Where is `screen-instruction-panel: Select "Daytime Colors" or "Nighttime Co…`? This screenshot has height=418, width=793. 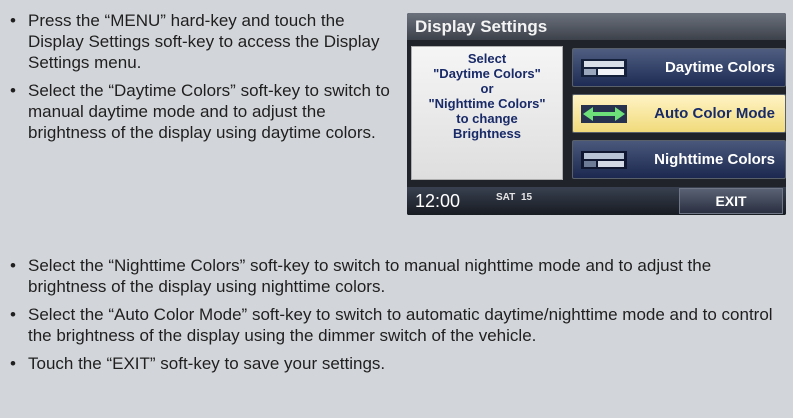 screen-instruction-panel: Select "Daytime Colors" or "Nighttime Co… is located at coordinates (487, 113).